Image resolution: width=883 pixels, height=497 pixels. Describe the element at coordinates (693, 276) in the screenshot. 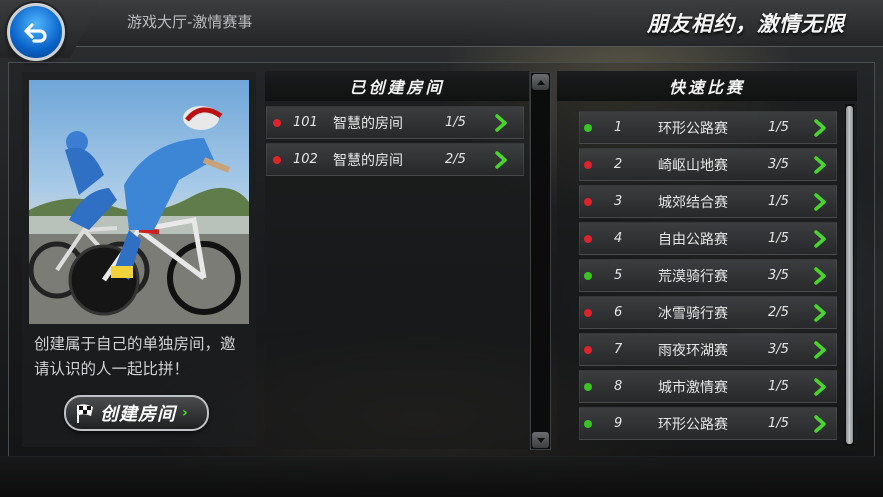

I see `match-name: 荒漠骑行赛` at that location.